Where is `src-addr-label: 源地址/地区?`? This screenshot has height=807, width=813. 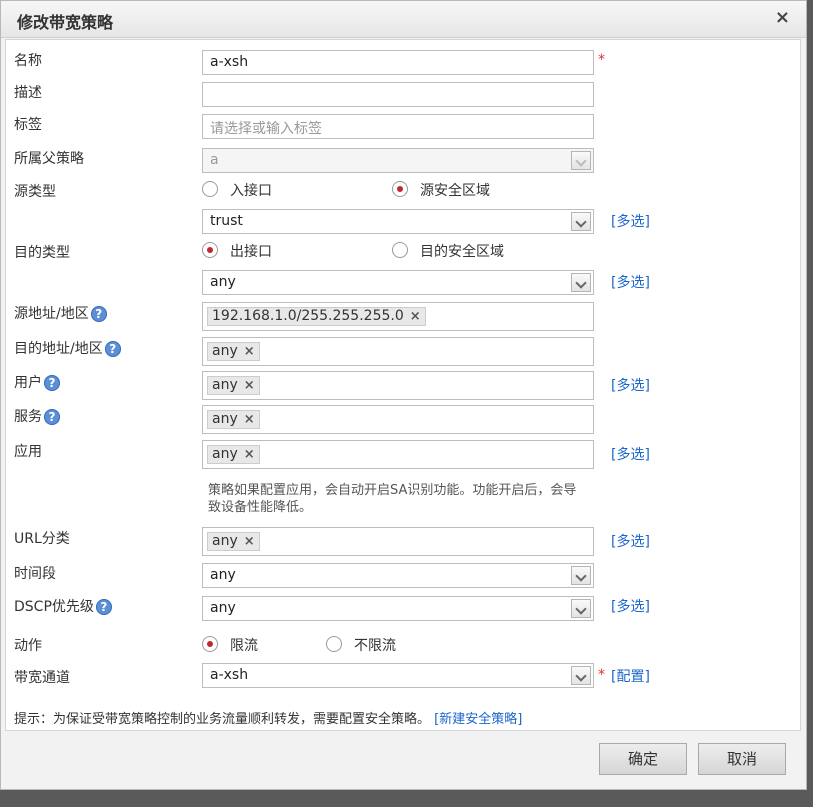 src-addr-label: 源地址/地区? is located at coordinates (60, 313).